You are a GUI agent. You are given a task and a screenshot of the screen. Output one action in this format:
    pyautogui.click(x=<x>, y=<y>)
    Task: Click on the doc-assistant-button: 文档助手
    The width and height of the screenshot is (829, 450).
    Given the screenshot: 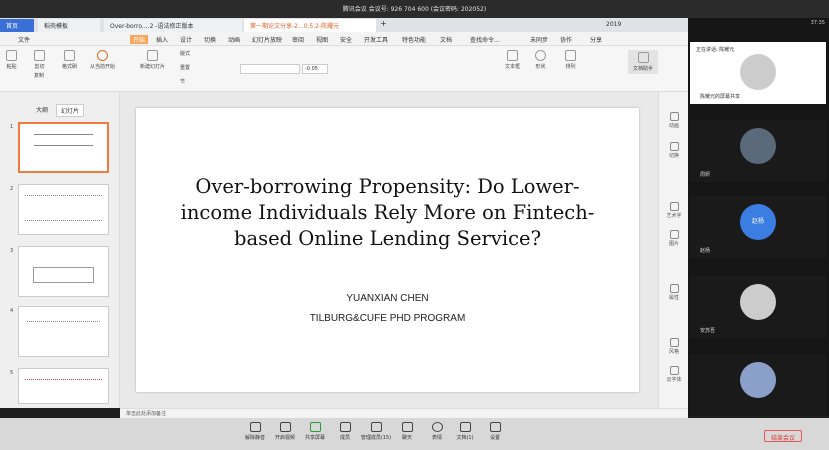 What is the action you would take?
    pyautogui.click(x=643, y=62)
    